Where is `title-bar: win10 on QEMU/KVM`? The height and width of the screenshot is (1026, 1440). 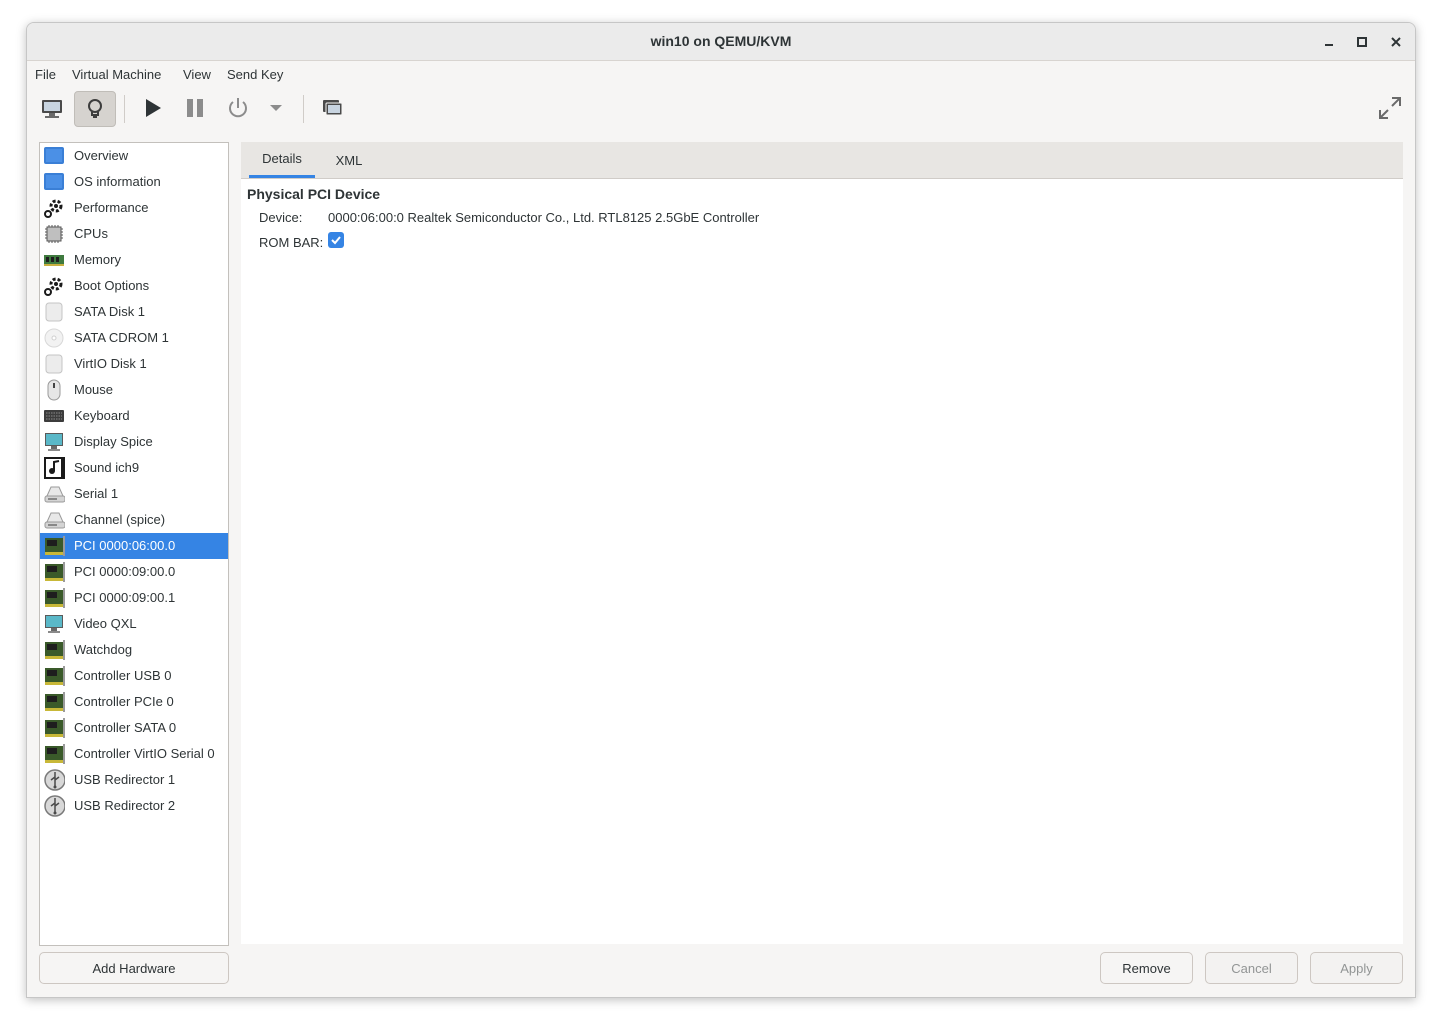
title-bar: win10 on QEMU/KVM is located at coordinates (721, 42).